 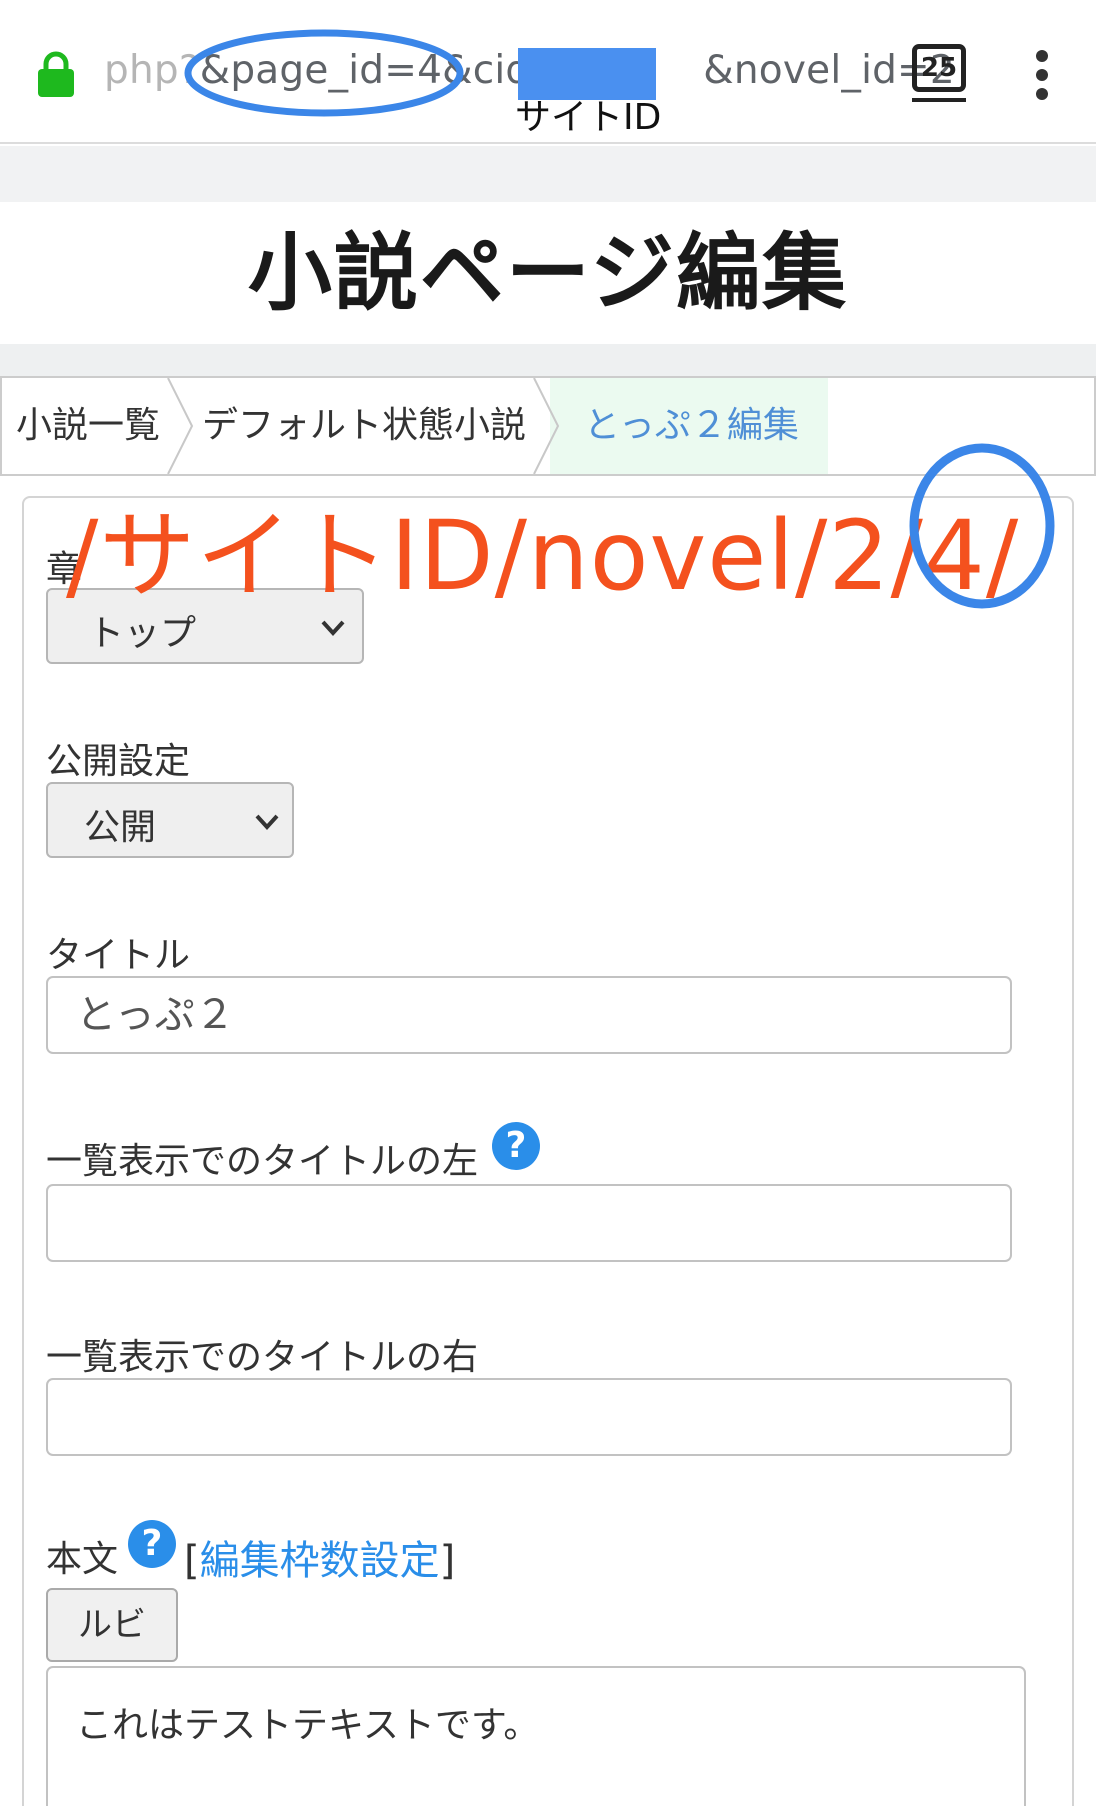 I want to click on visibility-select: 公開, so click(x=170, y=820).